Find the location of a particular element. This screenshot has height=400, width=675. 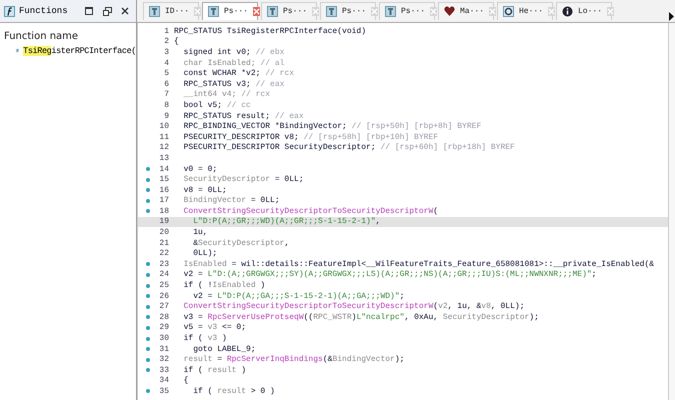

code-line: signed int v0; // ebx is located at coordinates (233, 52).